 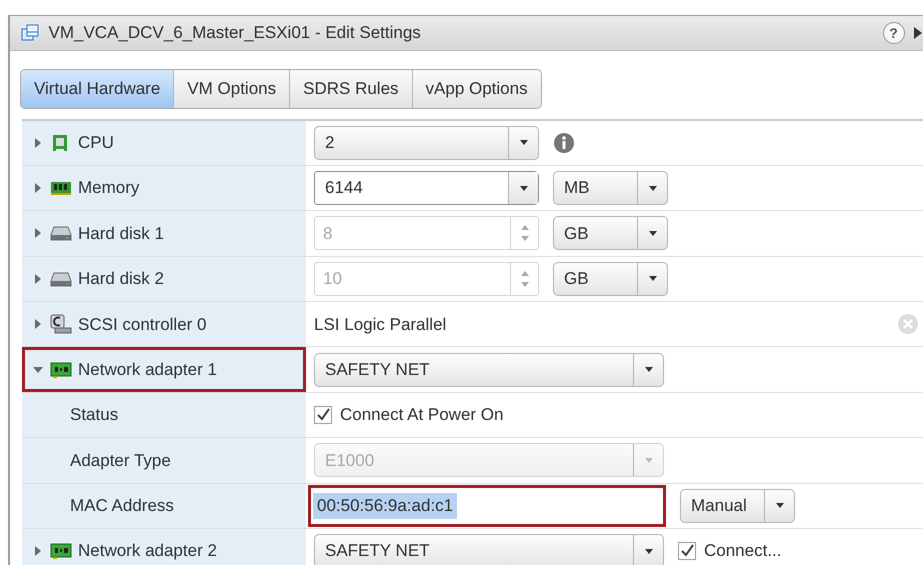 I want to click on dropdown: Manual, so click(x=737, y=505).